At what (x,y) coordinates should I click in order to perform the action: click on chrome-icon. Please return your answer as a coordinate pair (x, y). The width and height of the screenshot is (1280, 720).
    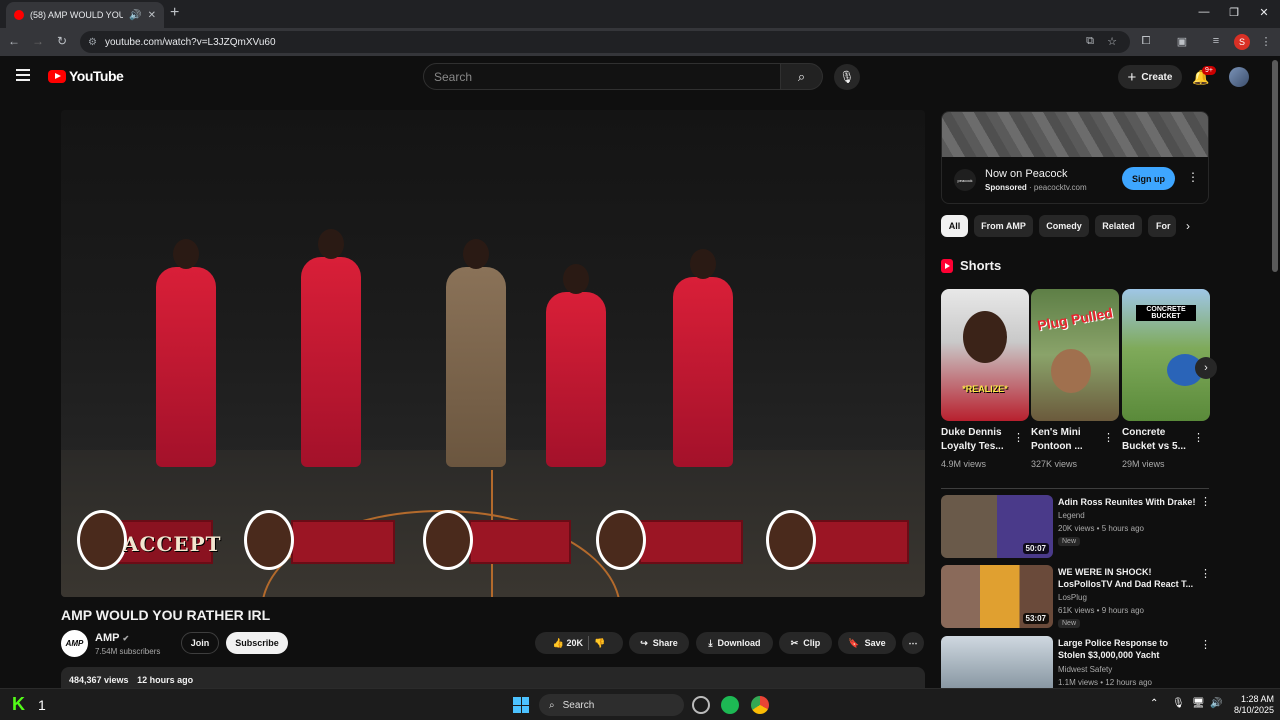
    Looking at the image, I should click on (760, 705).